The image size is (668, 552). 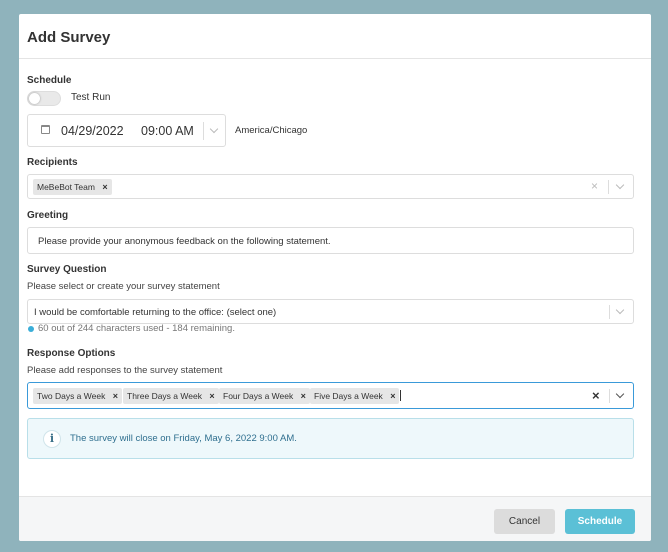 What do you see at coordinates (31, 329) in the screenshot?
I see `status-dot` at bounding box center [31, 329].